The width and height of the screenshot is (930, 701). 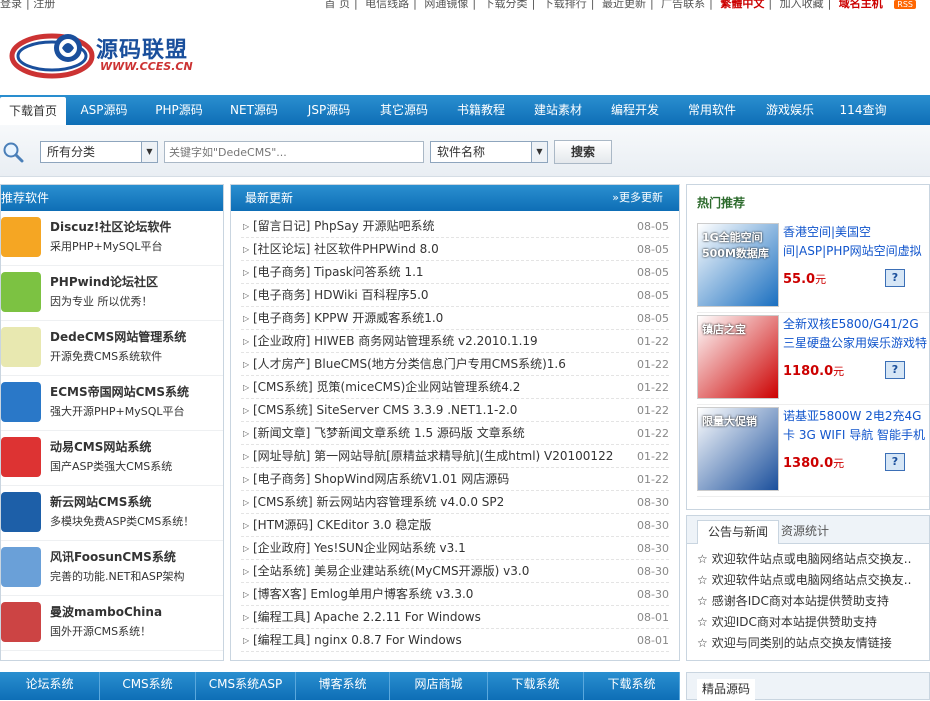 What do you see at coordinates (738, 532) in the screenshot?
I see `tab-notice: 公告与新闻` at bounding box center [738, 532].